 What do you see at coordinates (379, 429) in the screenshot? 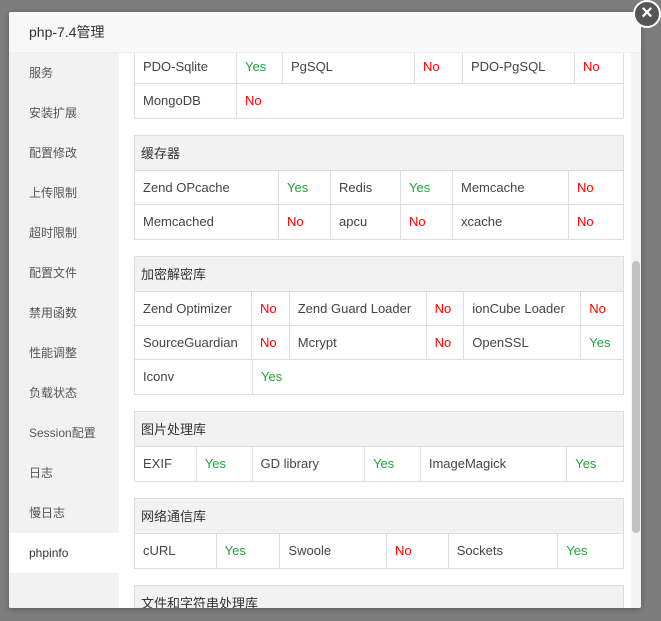
I see `section-title: 图片处理库` at bounding box center [379, 429].